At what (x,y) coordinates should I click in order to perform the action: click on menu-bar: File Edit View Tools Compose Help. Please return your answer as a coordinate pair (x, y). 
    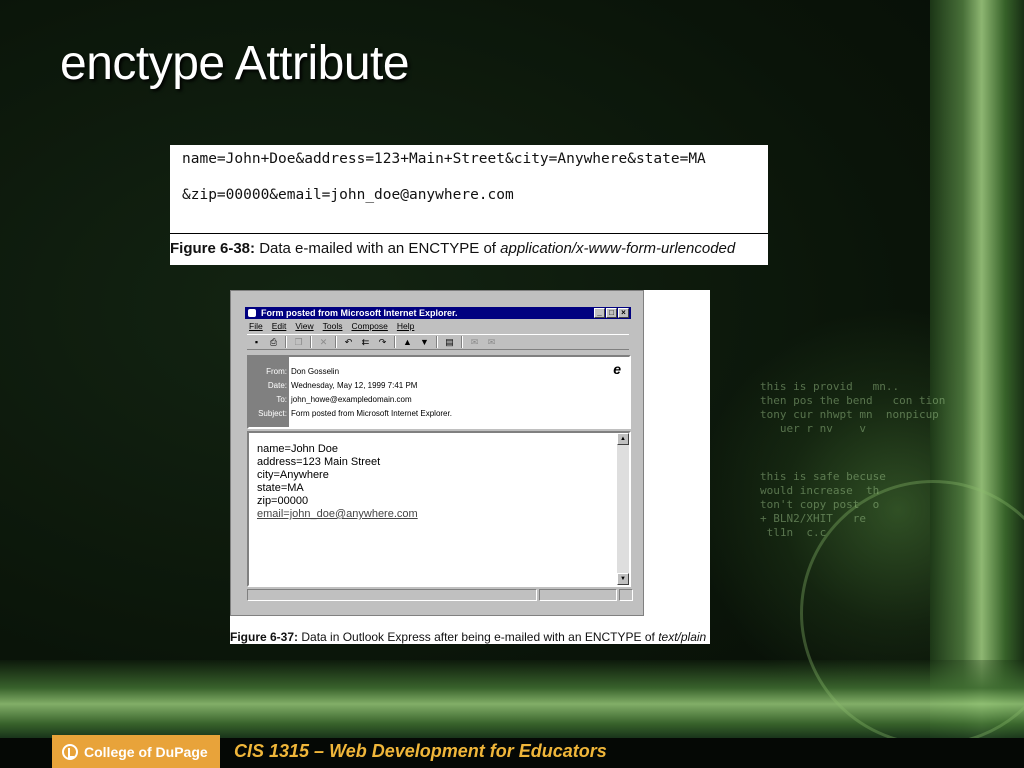
    Looking at the image, I should click on (331, 326).